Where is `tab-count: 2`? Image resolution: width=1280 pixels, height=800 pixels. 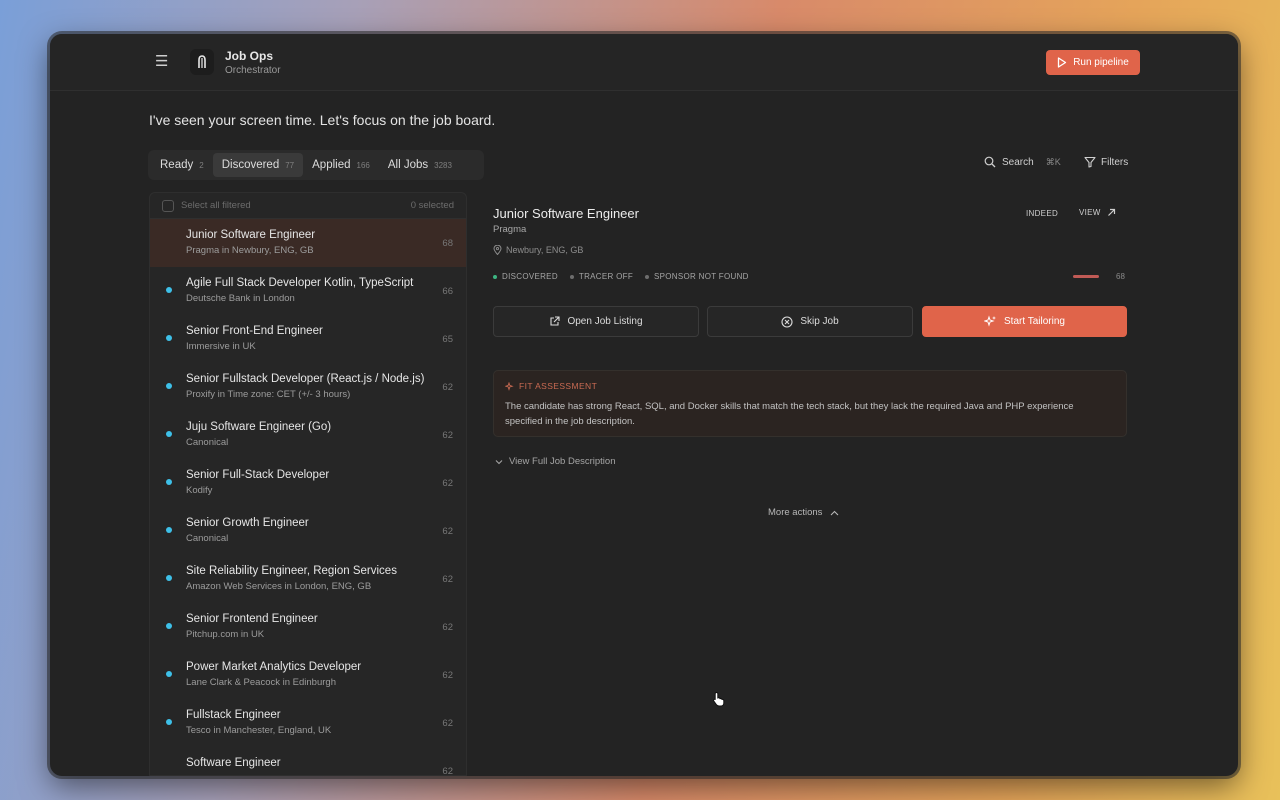 tab-count: 2 is located at coordinates (201, 165).